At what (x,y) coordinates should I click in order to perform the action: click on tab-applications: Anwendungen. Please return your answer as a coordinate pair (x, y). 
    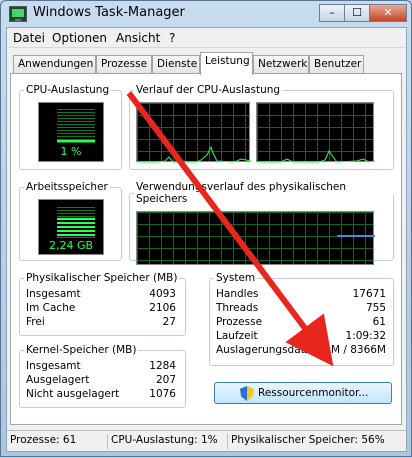
    Looking at the image, I should click on (54, 64).